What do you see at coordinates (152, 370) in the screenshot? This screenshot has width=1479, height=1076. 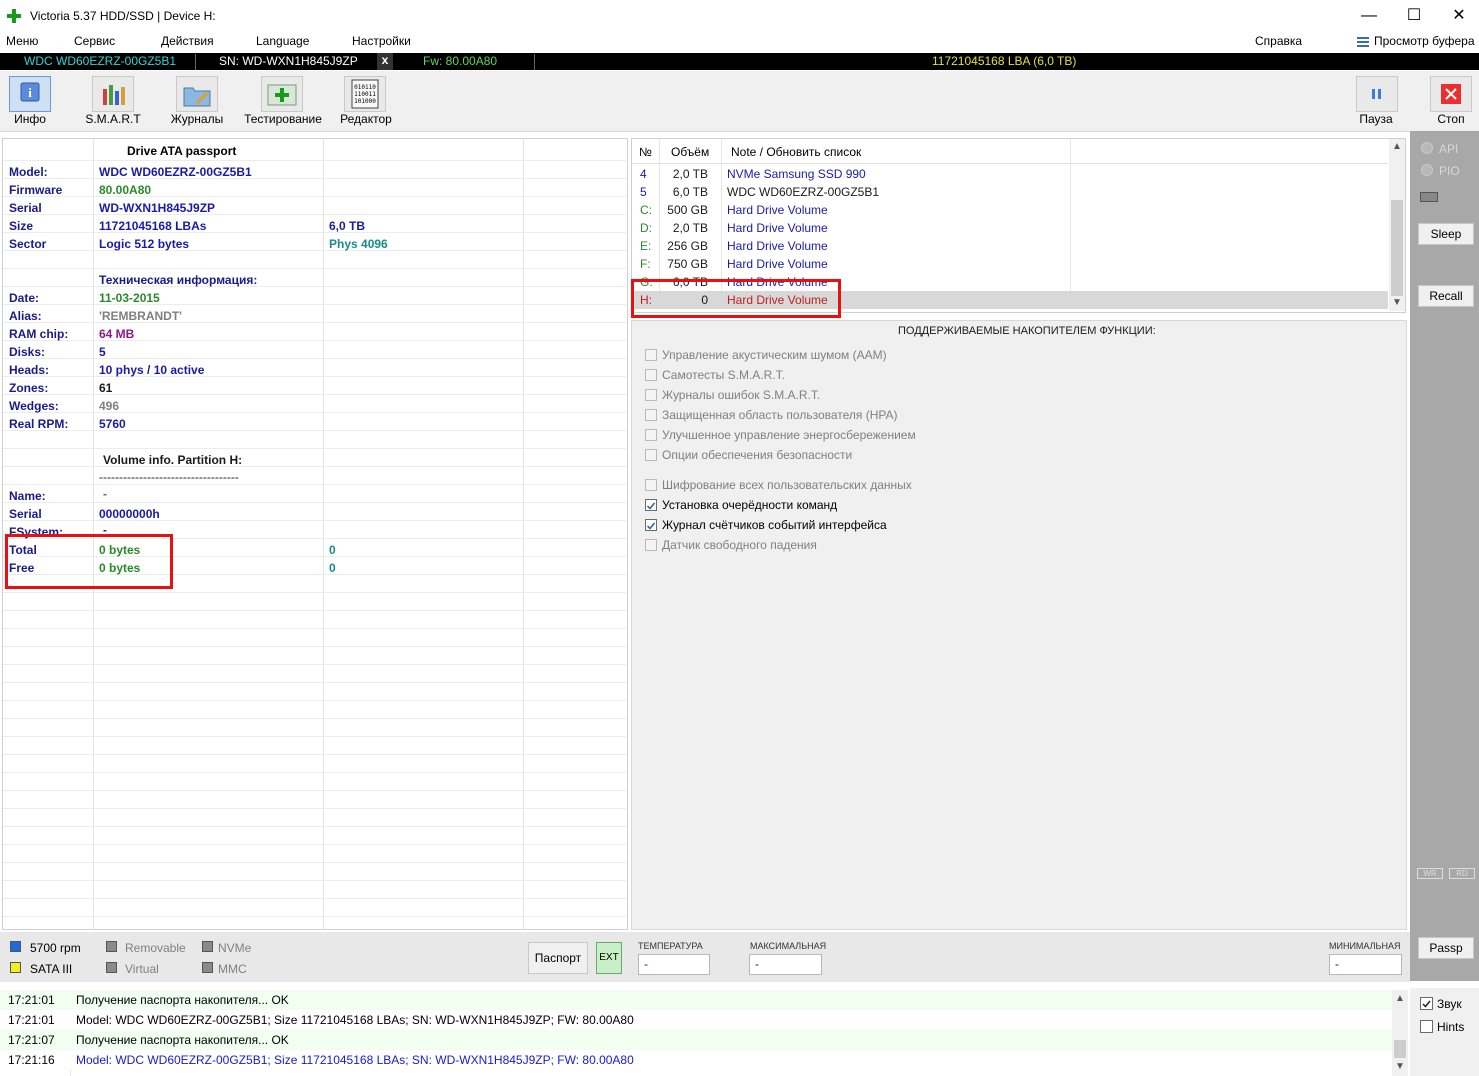 I see `heads-value: 10 phys / 10 active` at bounding box center [152, 370].